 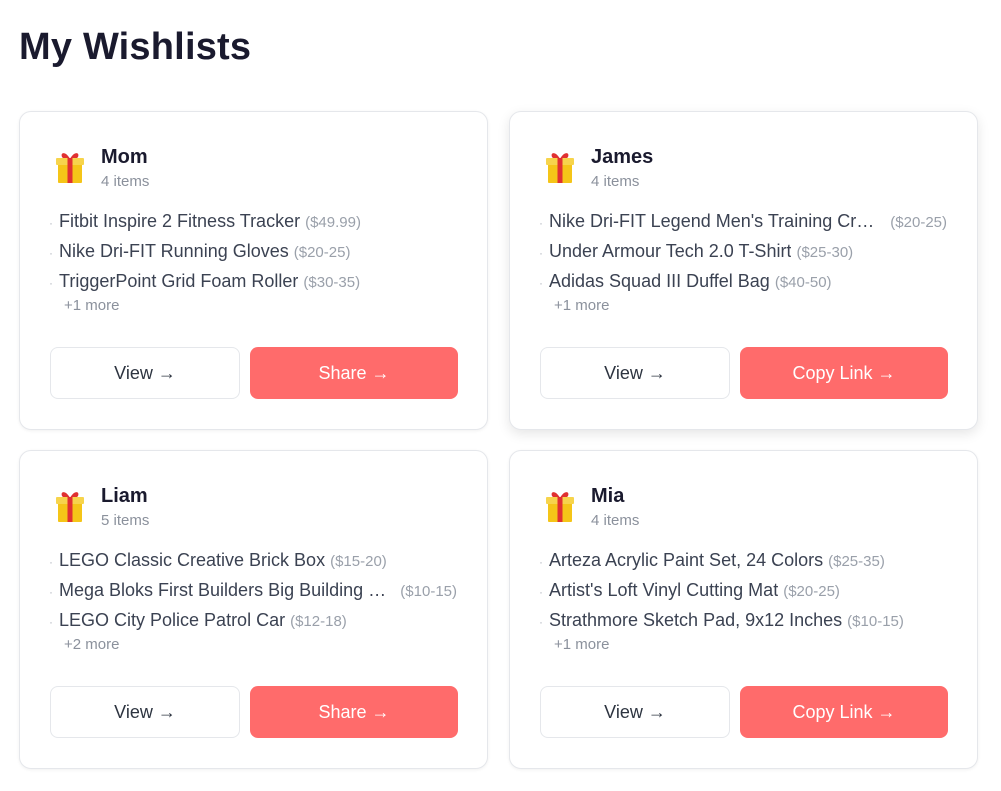 What do you see at coordinates (180, 221) in the screenshot?
I see `item-name: Fitbit Inspire 2 Fitness Tracker` at bounding box center [180, 221].